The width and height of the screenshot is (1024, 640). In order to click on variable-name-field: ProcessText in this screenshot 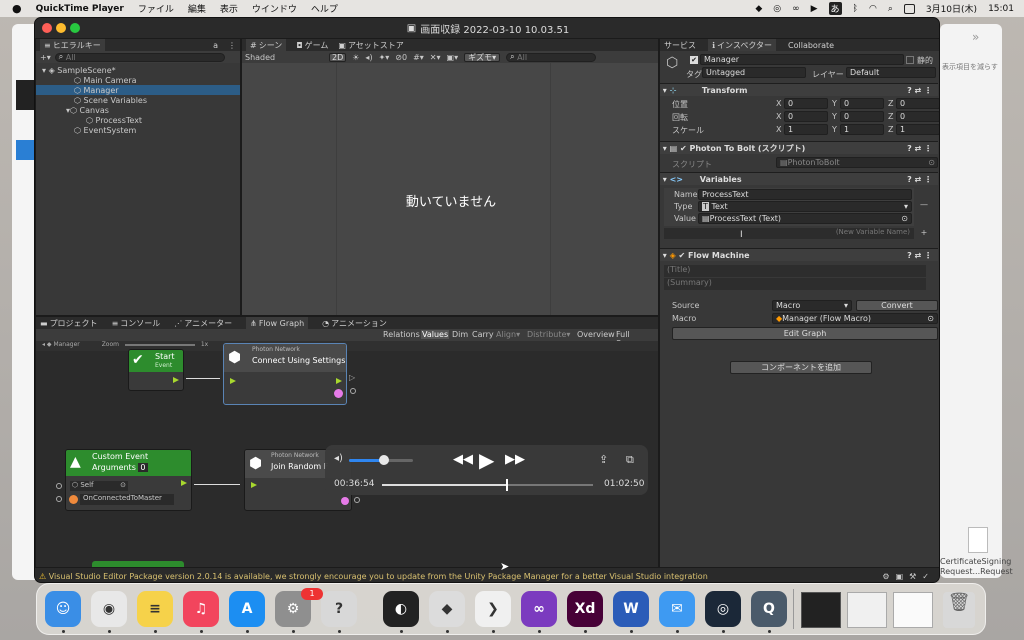, I will do `click(805, 194)`.